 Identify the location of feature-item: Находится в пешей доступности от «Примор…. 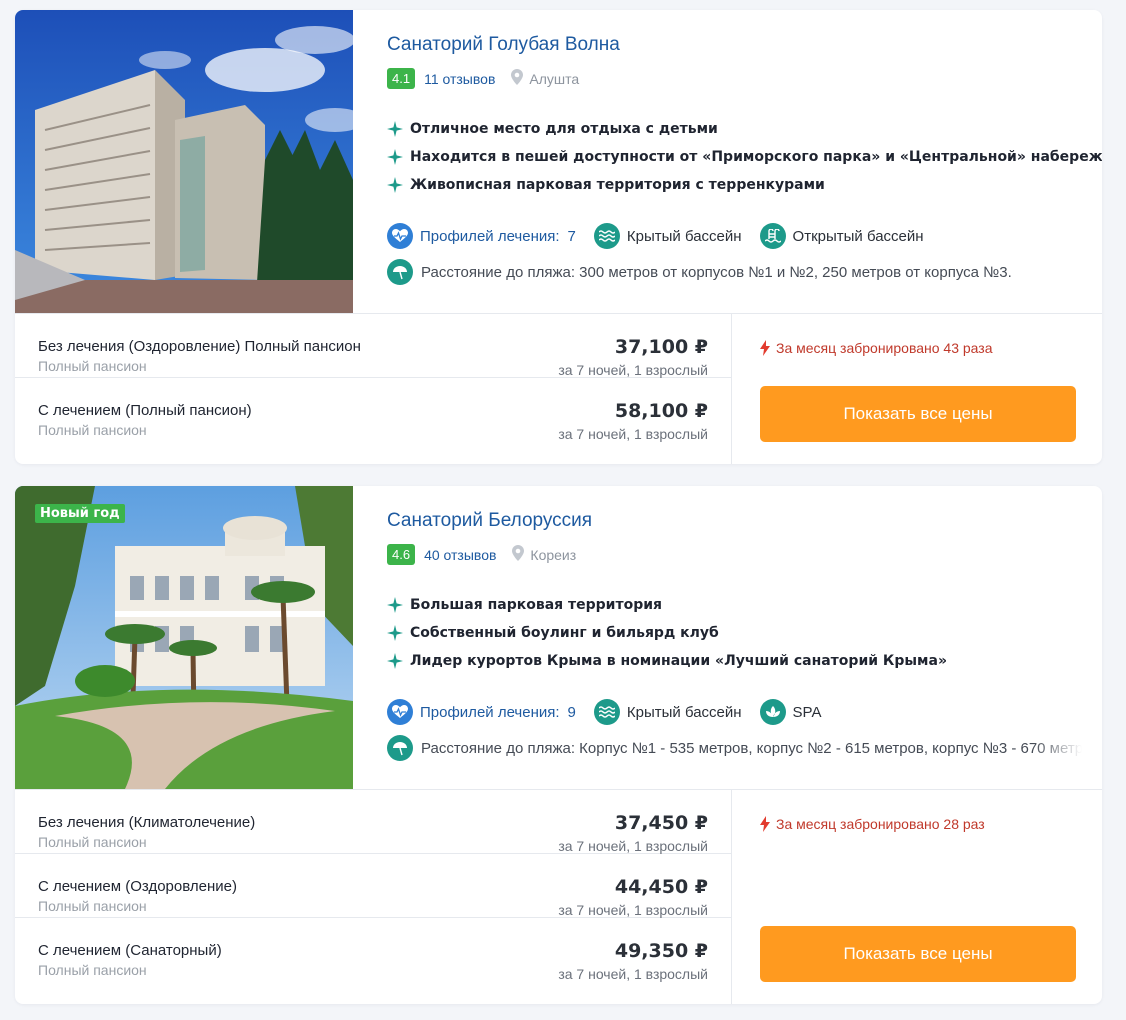
(744, 157).